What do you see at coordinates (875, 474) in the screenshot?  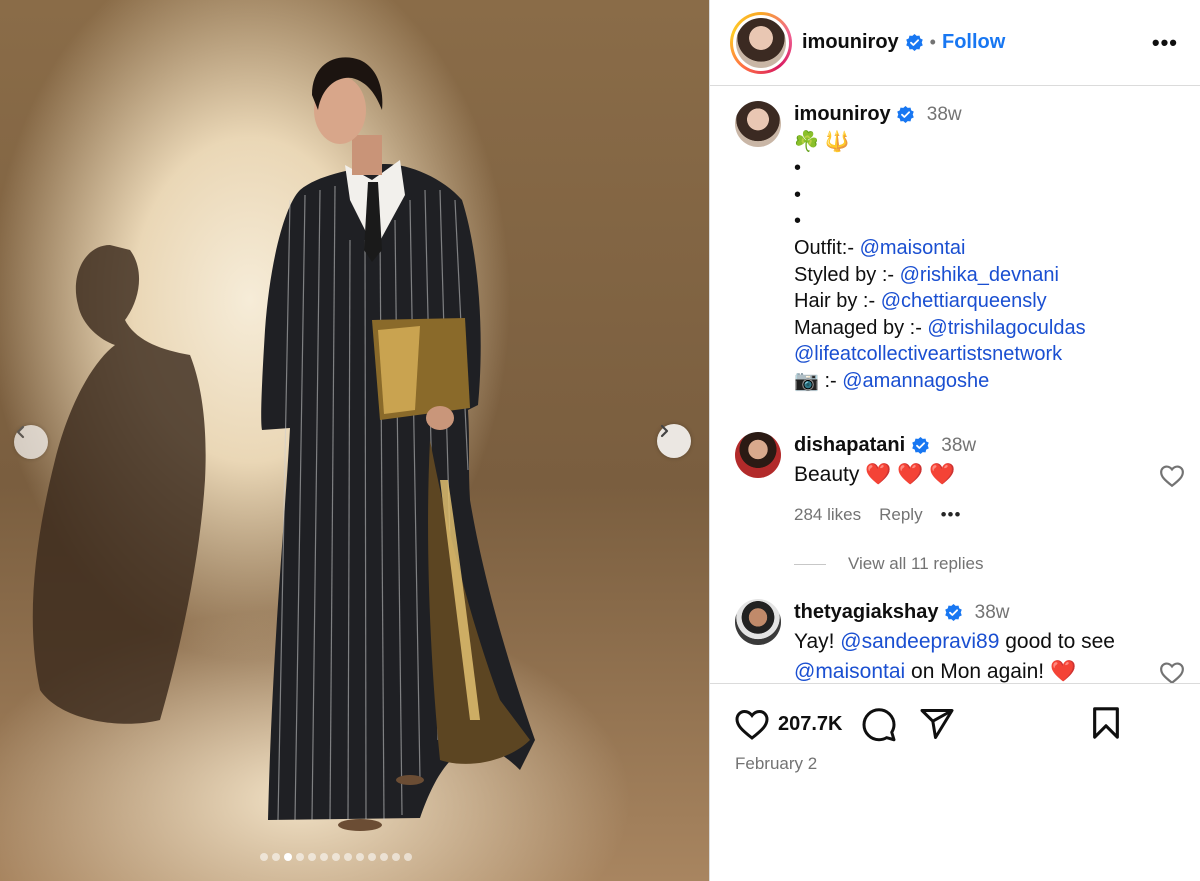 I see `comment-text: Beauty ❤️ ❤️ ❤️` at bounding box center [875, 474].